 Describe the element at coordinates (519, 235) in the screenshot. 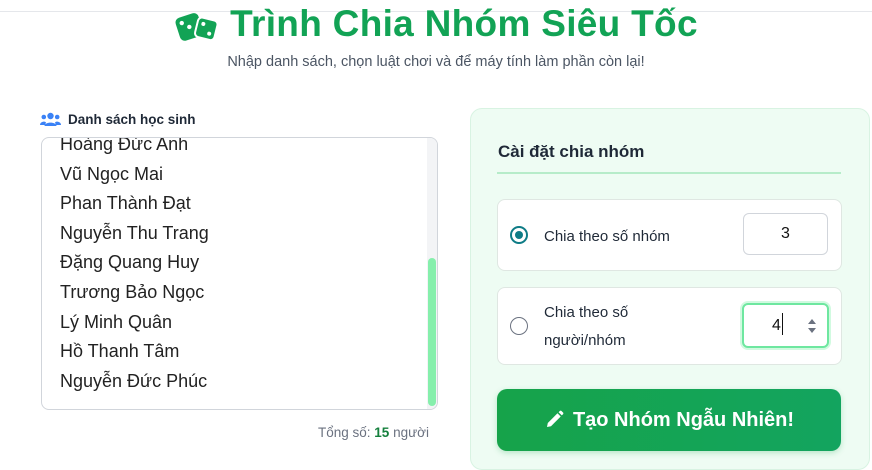

I see `radio-by-group-count` at that location.